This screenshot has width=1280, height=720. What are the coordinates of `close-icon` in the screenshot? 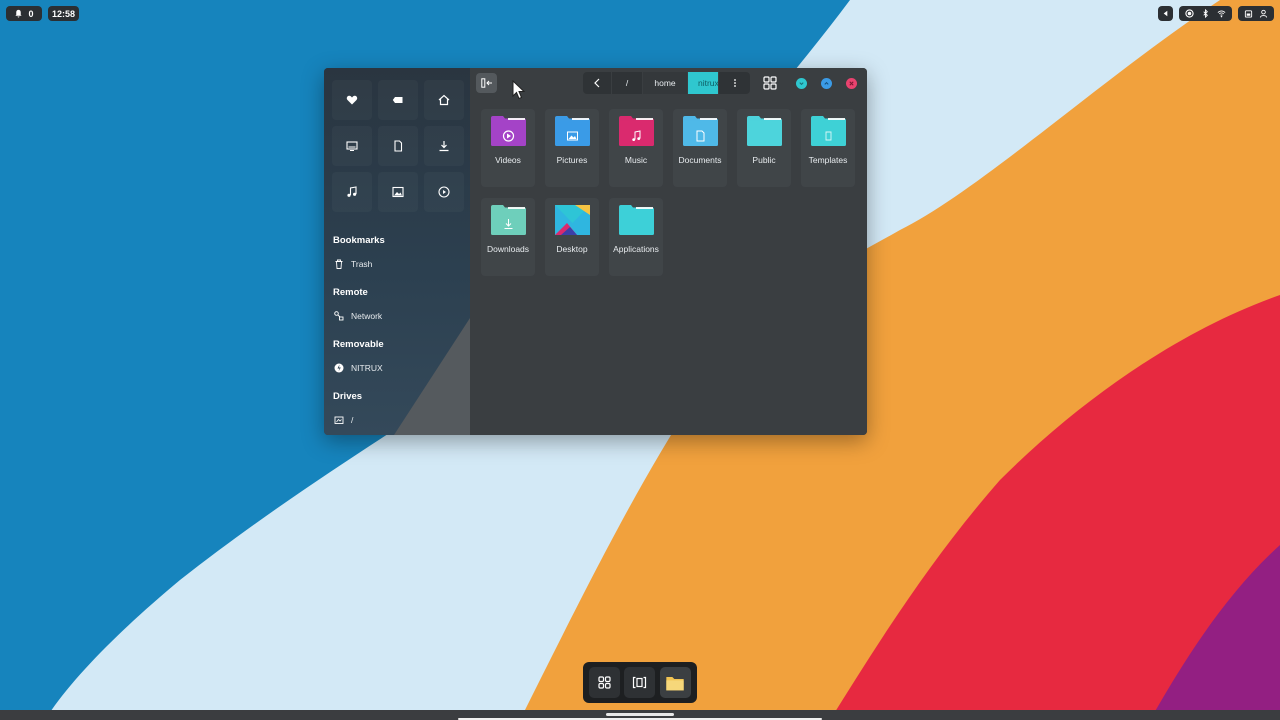 It's located at (851, 83).